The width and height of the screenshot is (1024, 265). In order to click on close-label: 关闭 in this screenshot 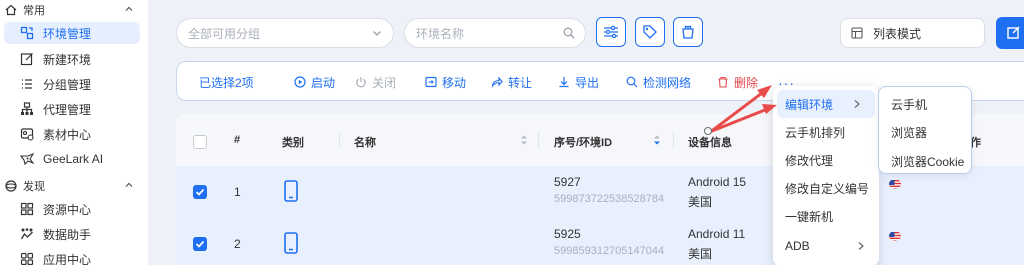, I will do `click(384, 82)`.